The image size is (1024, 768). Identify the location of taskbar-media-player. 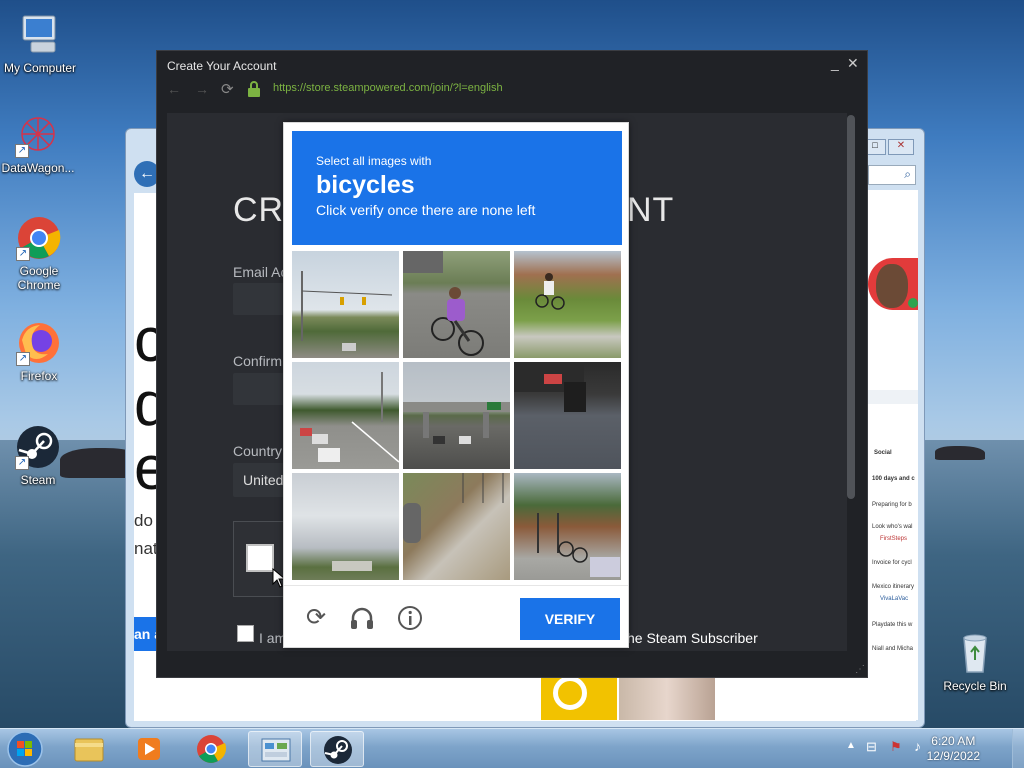
(149, 749).